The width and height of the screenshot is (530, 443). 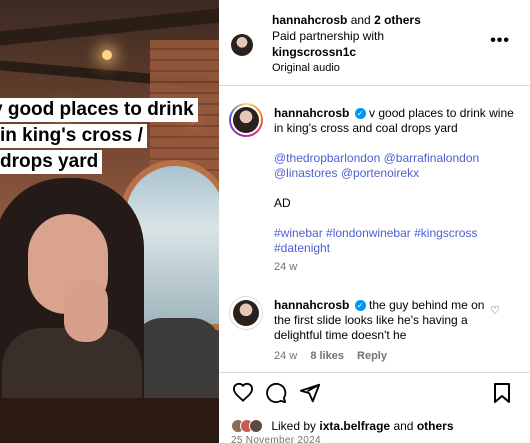 What do you see at coordinates (309, 20) in the screenshot?
I see `author-username: hannahcrosb` at bounding box center [309, 20].